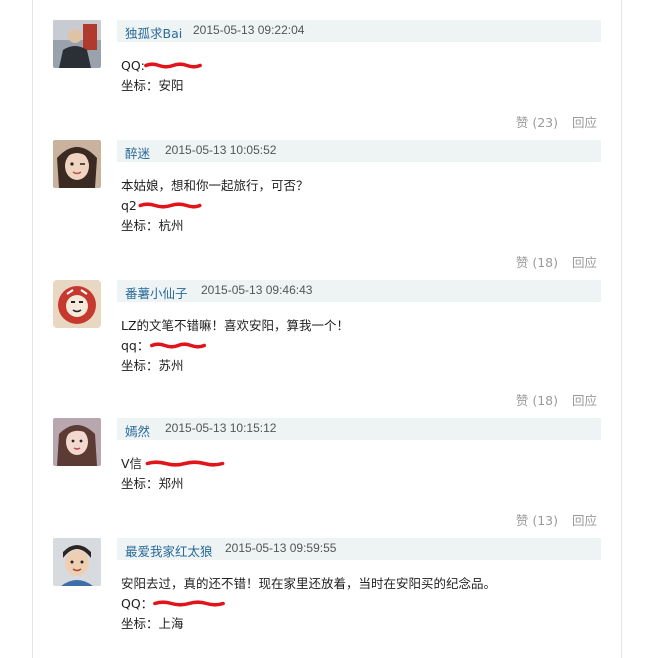 The height and width of the screenshot is (658, 656). What do you see at coordinates (215, 185) in the screenshot?
I see `comment-line: 本姑娘，想和你一起旅行，可否？` at bounding box center [215, 185].